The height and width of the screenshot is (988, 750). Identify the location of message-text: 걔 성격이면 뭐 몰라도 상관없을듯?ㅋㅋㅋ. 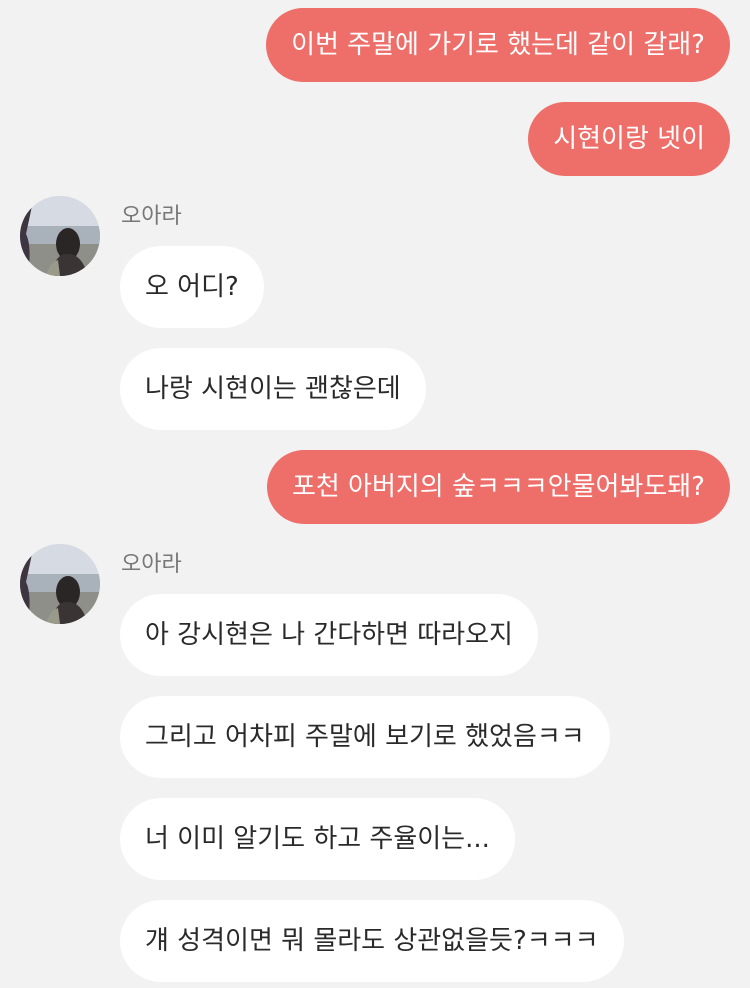
(372, 941).